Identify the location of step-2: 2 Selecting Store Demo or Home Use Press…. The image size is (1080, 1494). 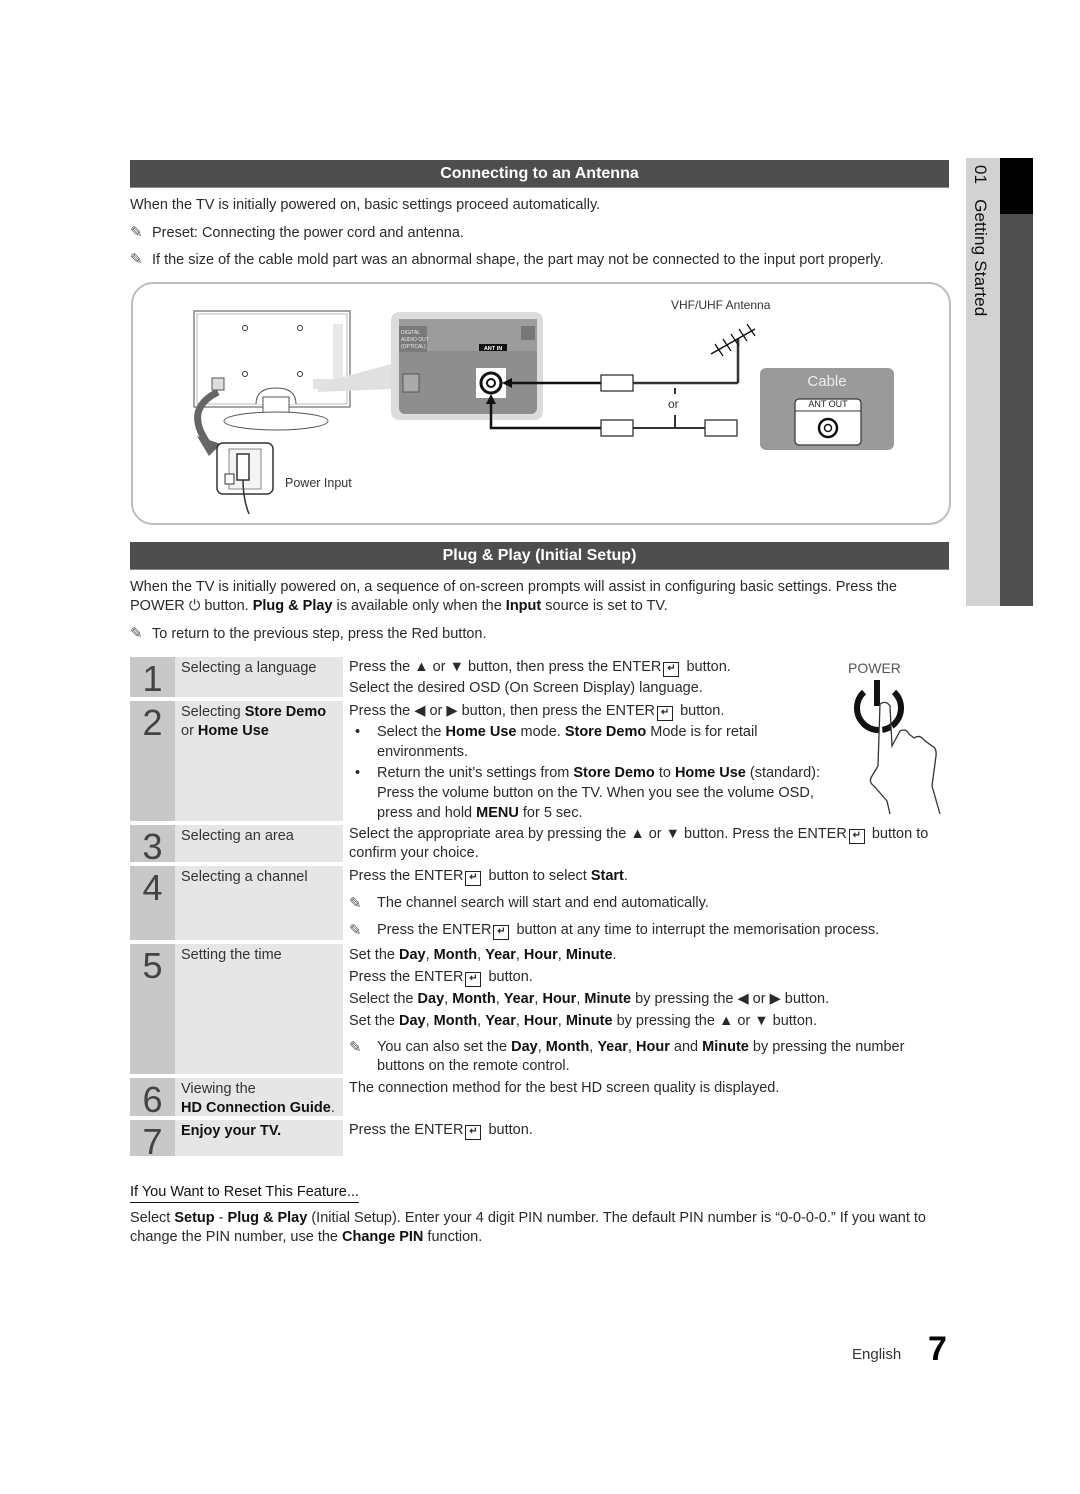
(540, 761).